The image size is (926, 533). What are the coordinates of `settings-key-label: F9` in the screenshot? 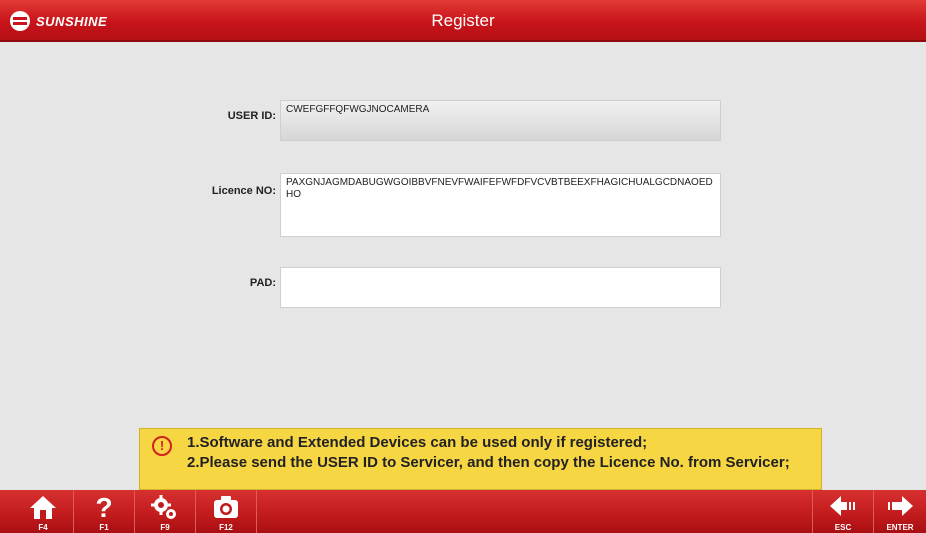 It's located at (165, 527).